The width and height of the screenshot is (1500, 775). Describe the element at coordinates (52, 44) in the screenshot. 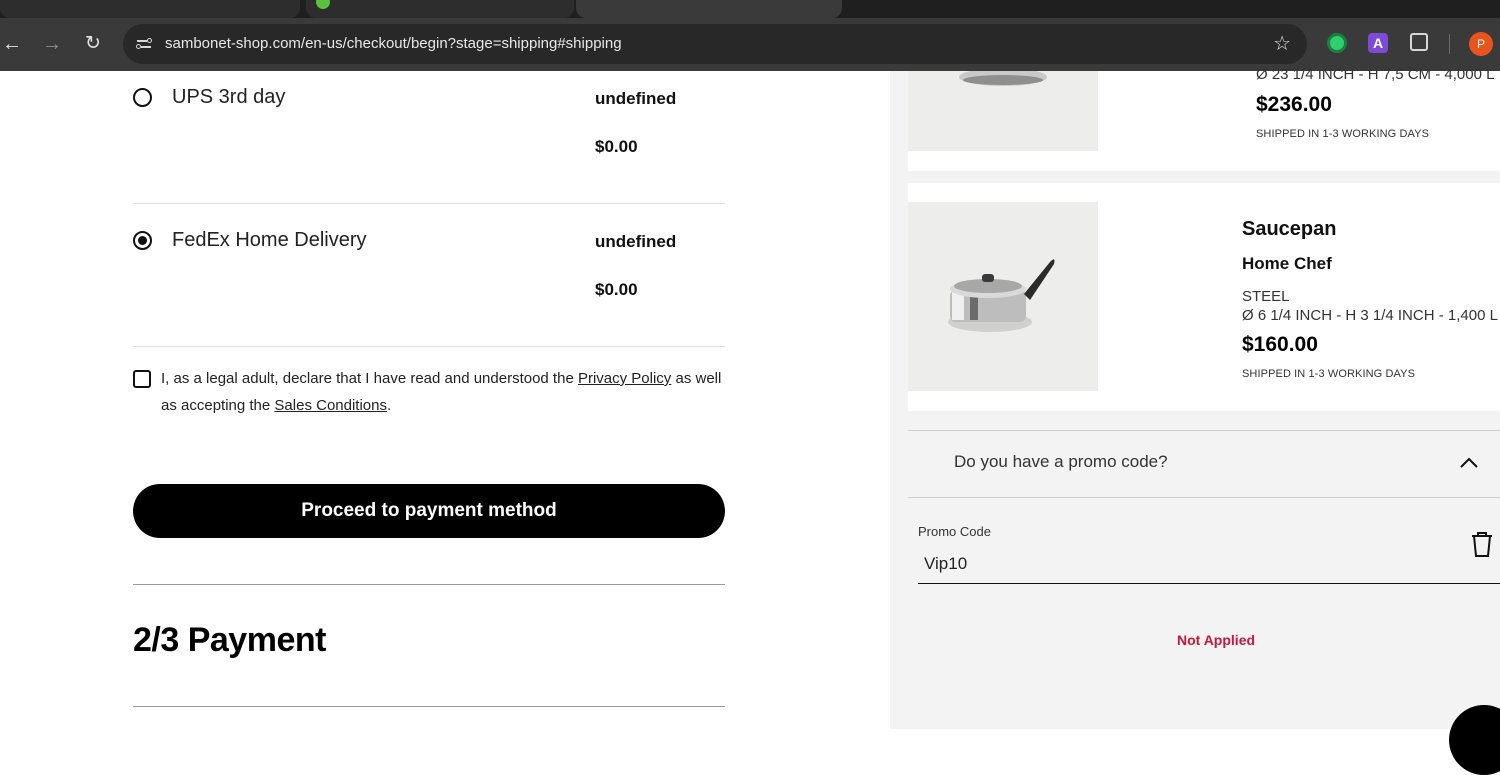

I see `forward-arrow-icon: →` at that location.